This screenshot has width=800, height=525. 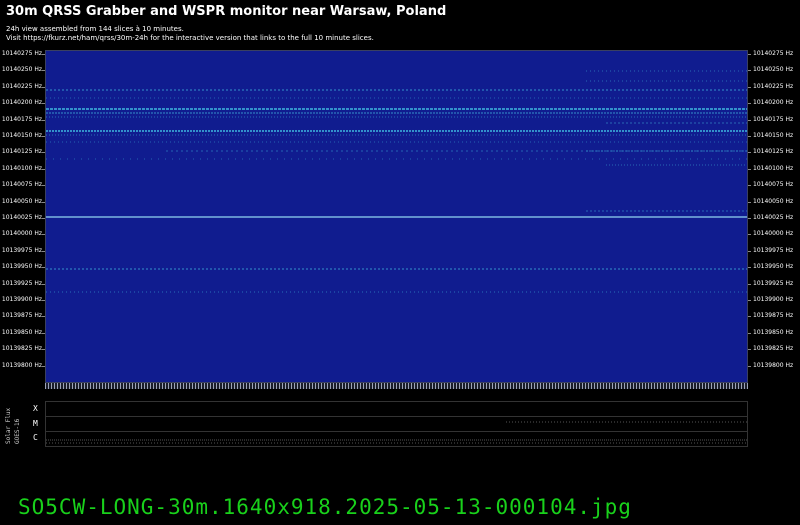 What do you see at coordinates (21, 283) in the screenshot?
I see `frequency-label-left: 10139925 Hz` at bounding box center [21, 283].